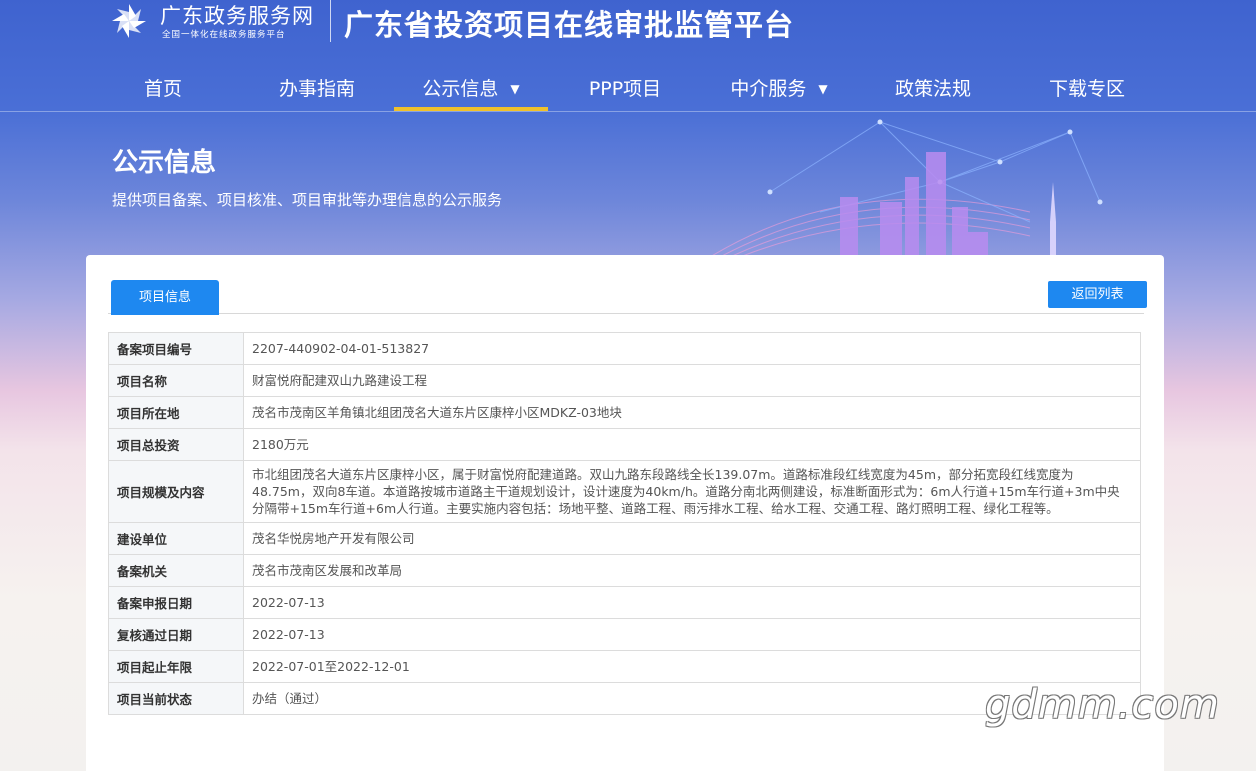 Image resolution: width=1256 pixels, height=771 pixels. What do you see at coordinates (176, 491) in the screenshot?
I see `field-label: 项目规模及内容` at bounding box center [176, 491].